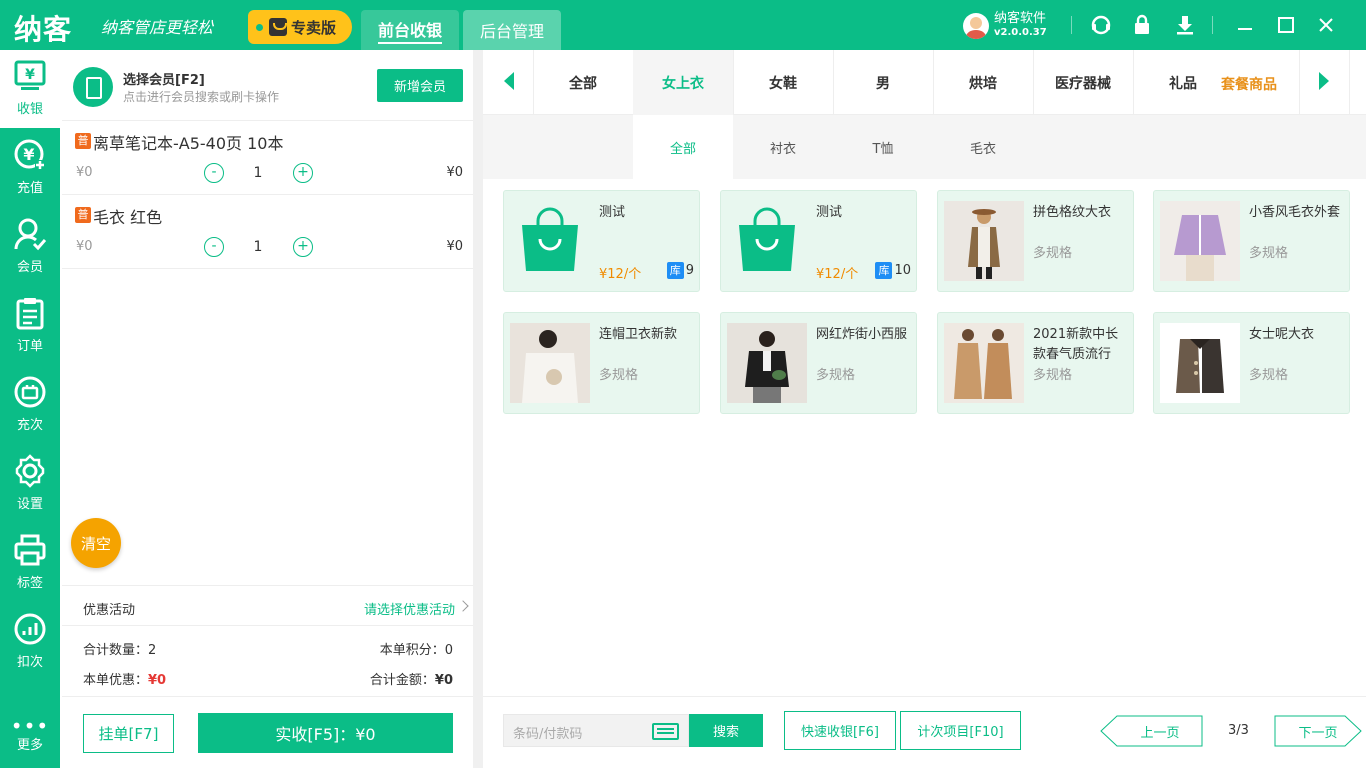 This screenshot has width=1366, height=768. What do you see at coordinates (983, 147) in the screenshot?
I see `subcategory-tab: 毛衣` at bounding box center [983, 147].